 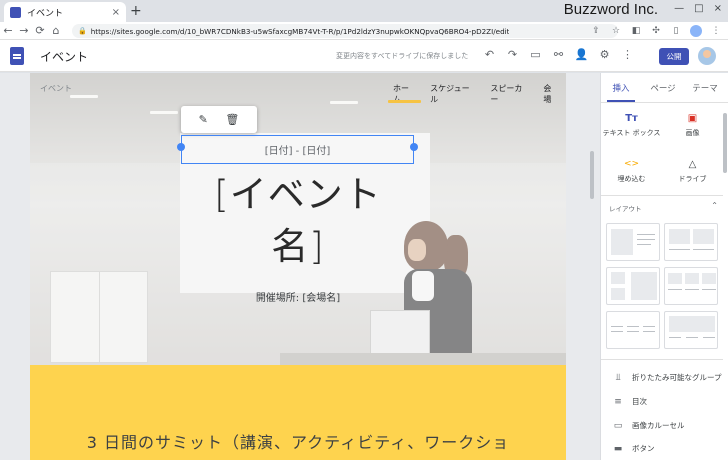 I want to click on share-icon: ⇪, so click(x=596, y=31).